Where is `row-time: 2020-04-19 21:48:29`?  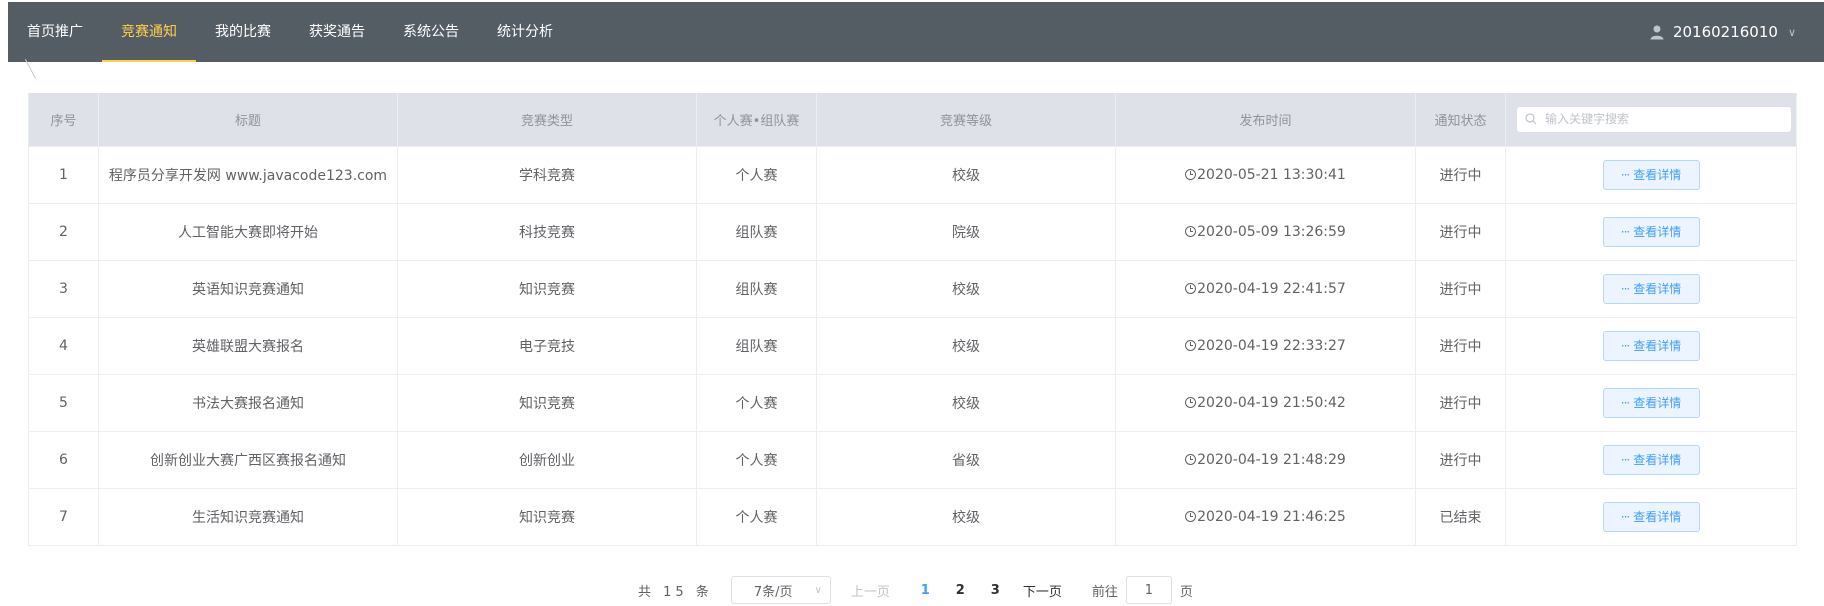
row-time: 2020-04-19 21:48:29 is located at coordinates (1265, 460).